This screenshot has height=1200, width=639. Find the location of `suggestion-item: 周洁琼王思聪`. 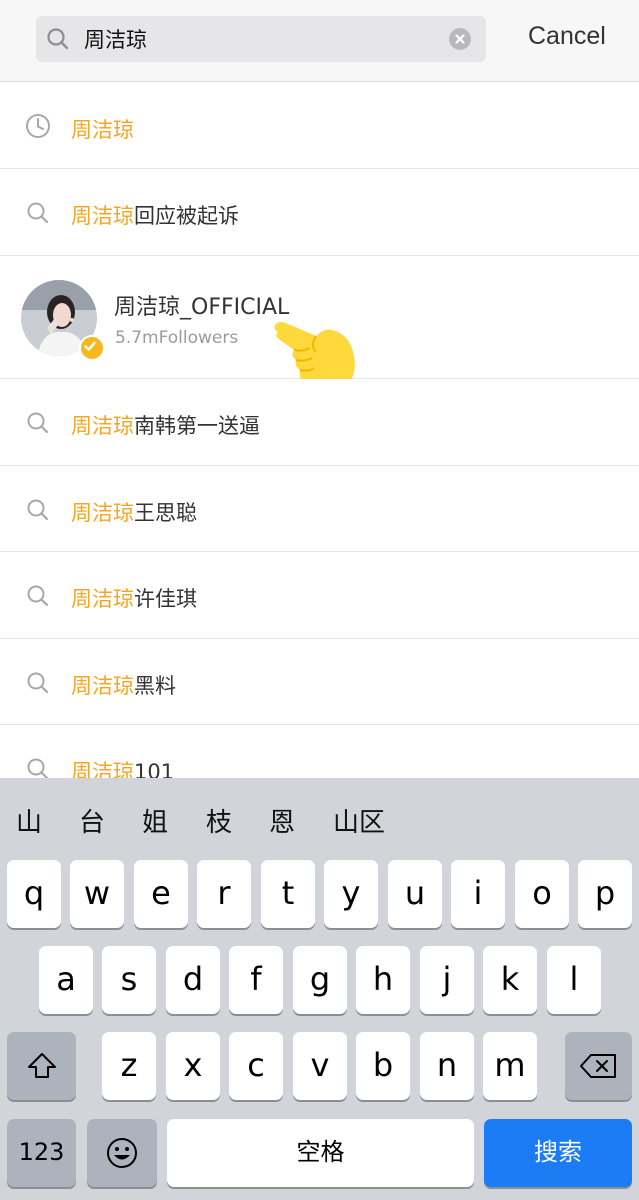

suggestion-item: 周洁琼王思聪 is located at coordinates (319, 509).